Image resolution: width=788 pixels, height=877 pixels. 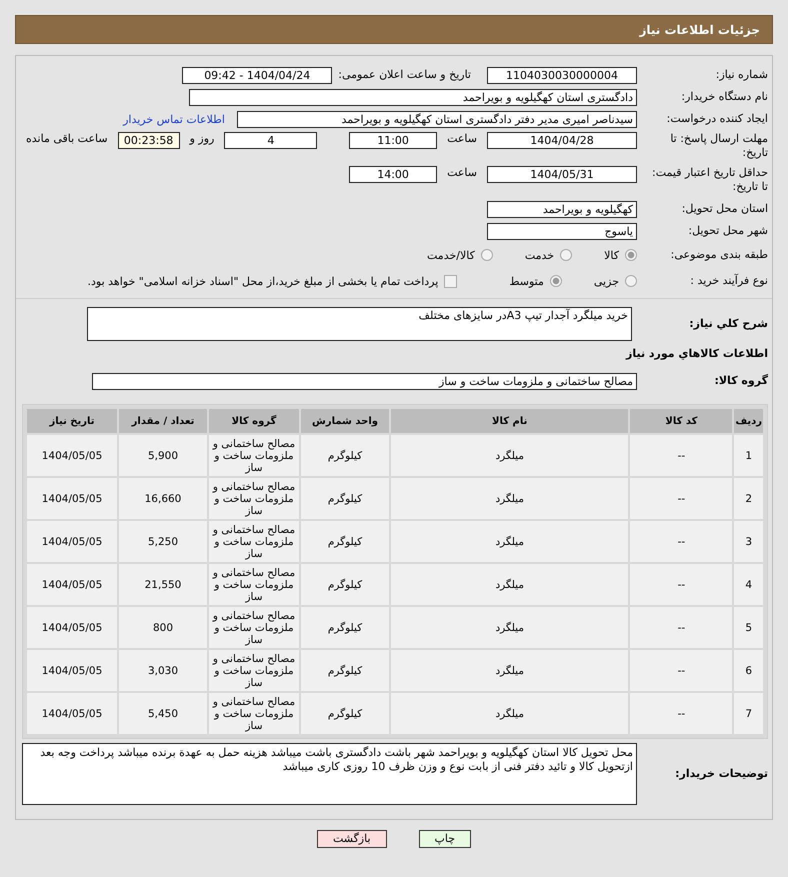 What do you see at coordinates (748, 713) in the screenshot?
I see `table-cell: 7` at bounding box center [748, 713].